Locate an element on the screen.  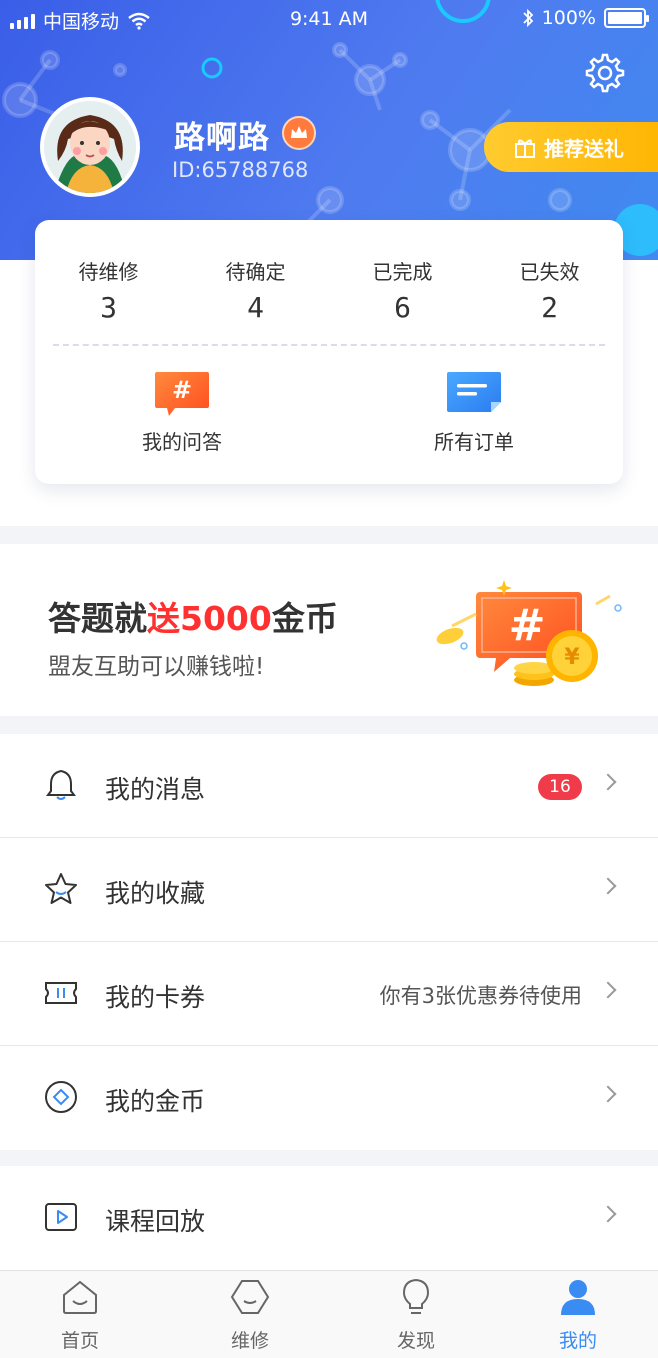
settings-gear-icon is located at coordinates (605, 73).